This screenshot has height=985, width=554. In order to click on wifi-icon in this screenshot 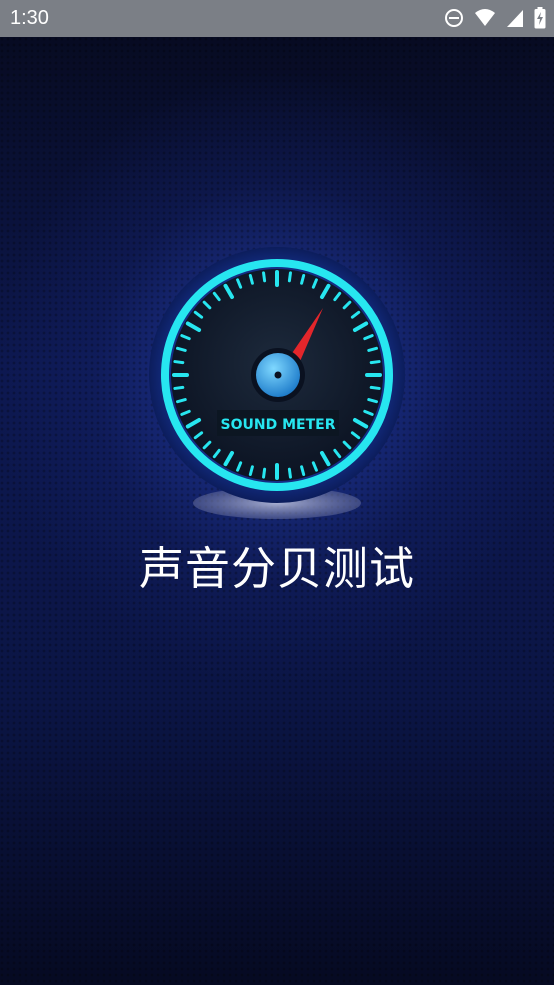, I will do `click(485, 17)`.